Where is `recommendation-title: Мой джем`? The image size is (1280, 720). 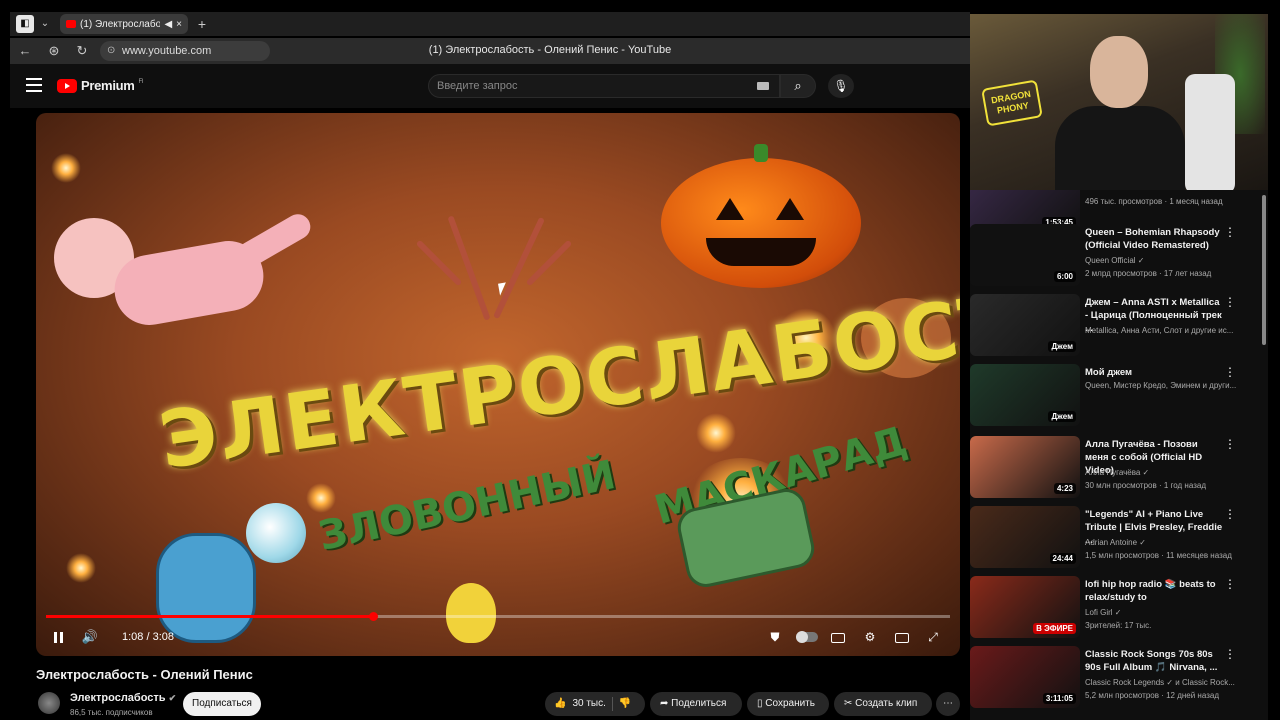
recommendation-title: Мой джем is located at coordinates (1154, 372).